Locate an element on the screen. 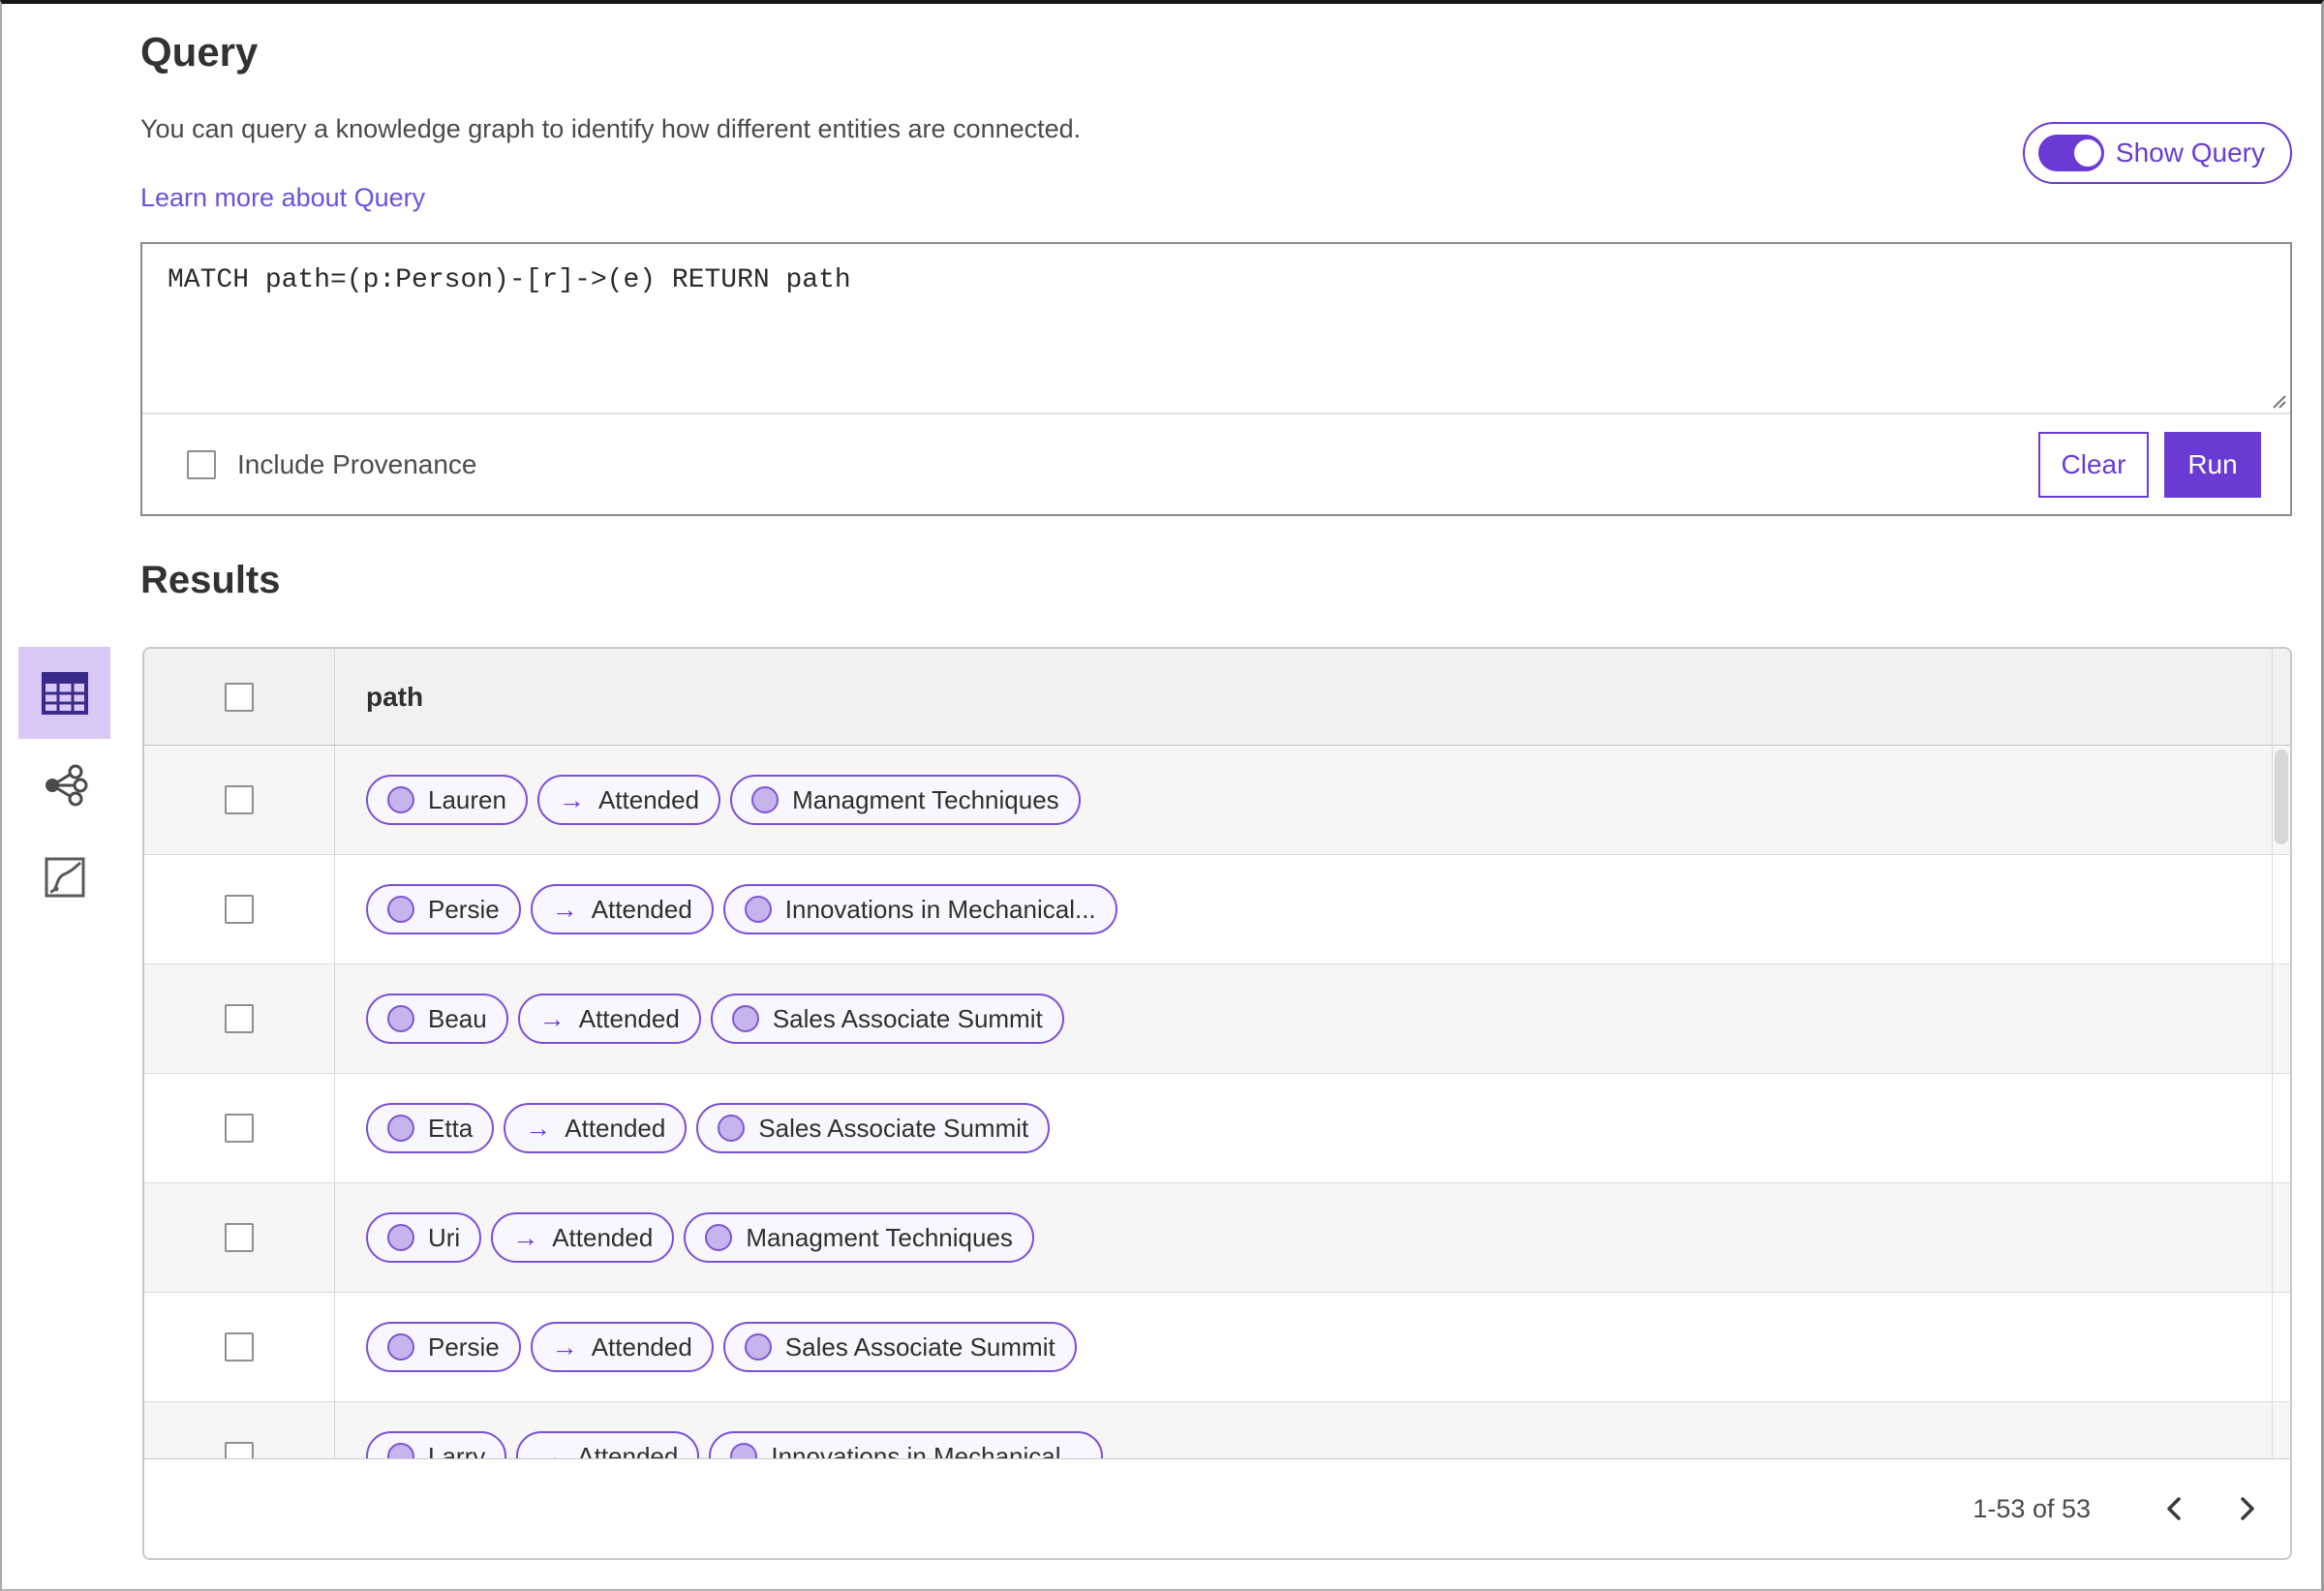 The image size is (2324, 1591). table-row: Etta → Attended Sales Associate Summit is located at coordinates (1217, 1128).